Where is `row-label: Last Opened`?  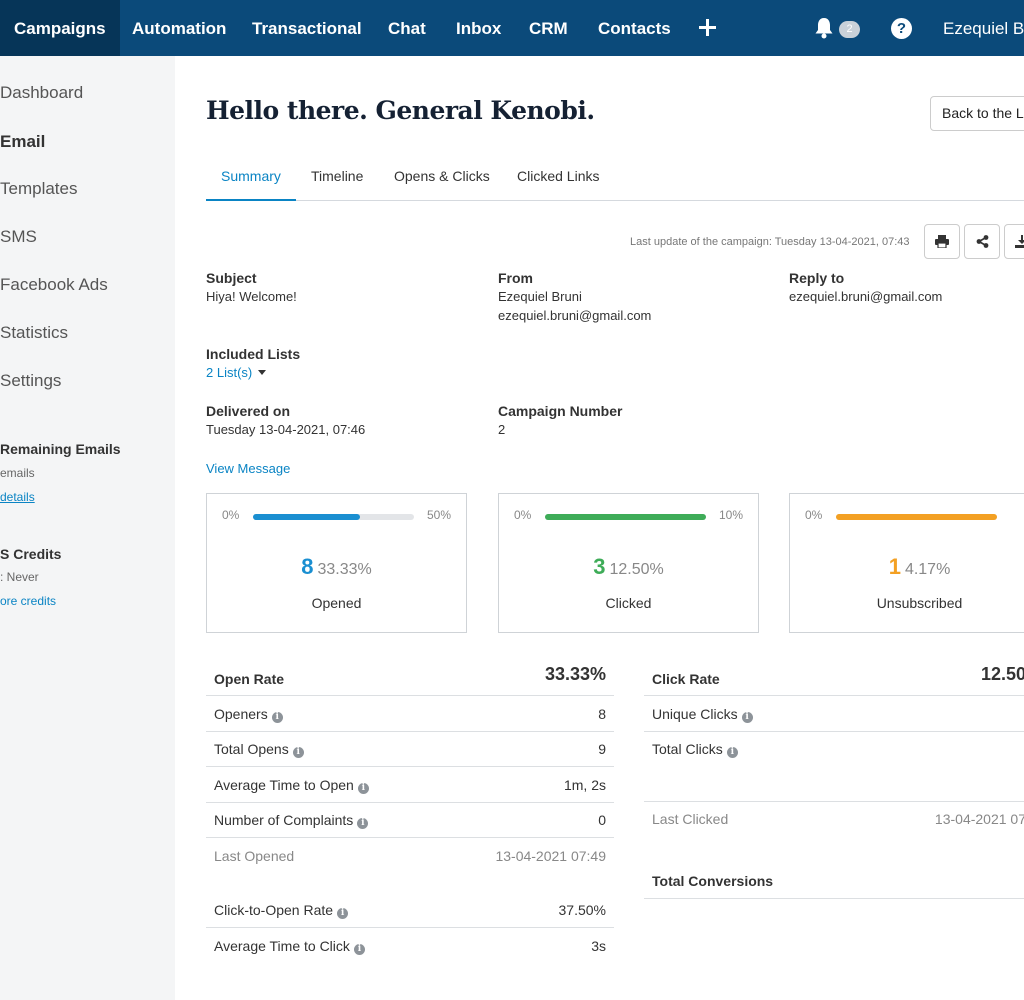 row-label: Last Opened is located at coordinates (254, 856).